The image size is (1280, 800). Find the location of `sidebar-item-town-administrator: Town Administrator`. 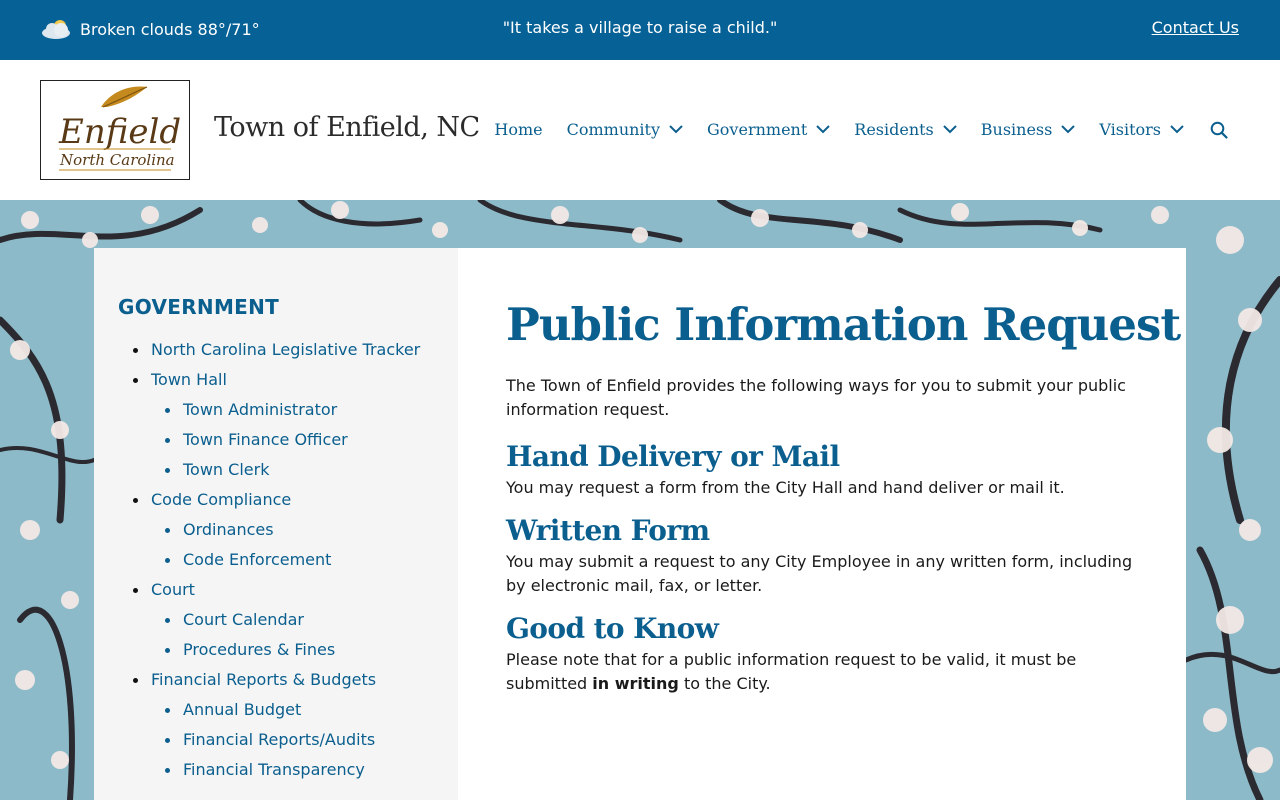

sidebar-item-town-administrator: Town Administrator is located at coordinates (288, 410).